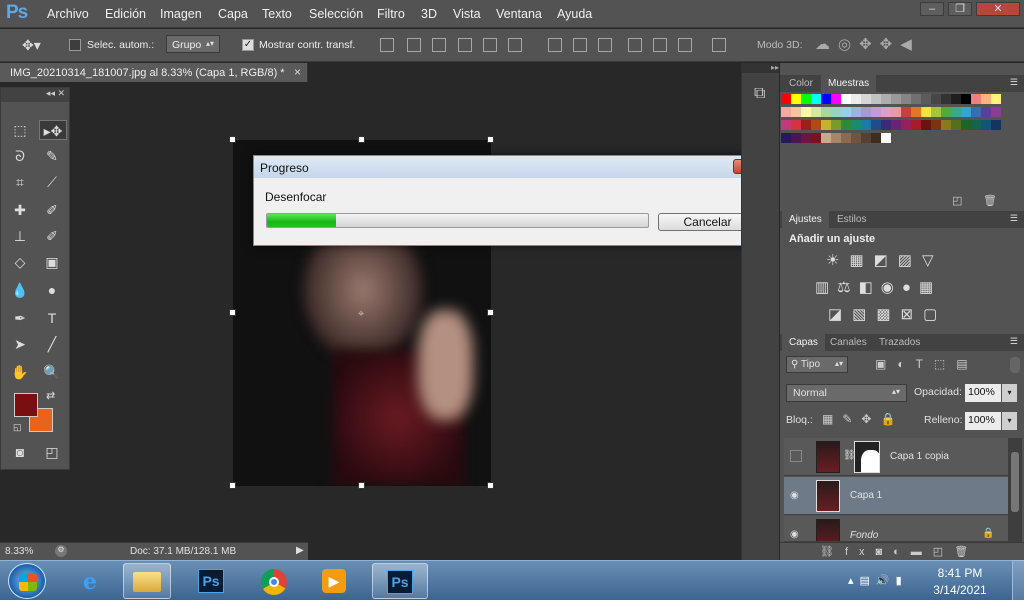  What do you see at coordinates (20, 290) in the screenshot?
I see `blur-tool-icon: 💧` at bounding box center [20, 290].